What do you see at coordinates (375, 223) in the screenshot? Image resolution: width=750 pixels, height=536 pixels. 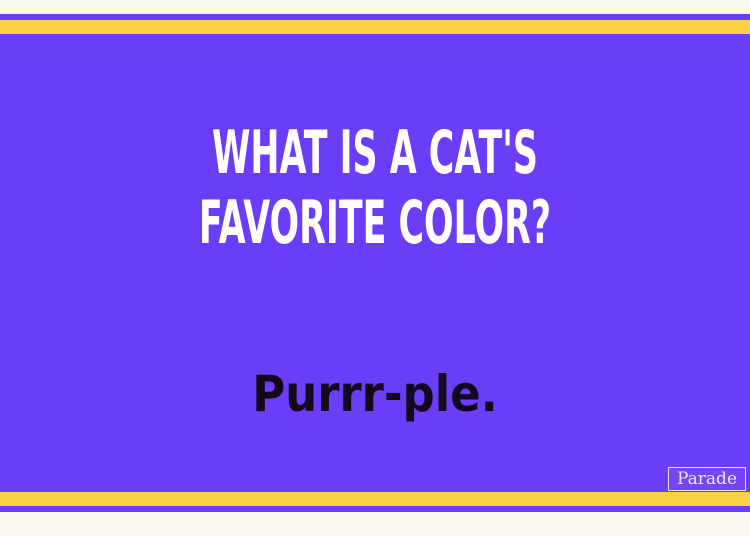 I see `question-line-2: FAVORITE COLOR?` at bounding box center [375, 223].